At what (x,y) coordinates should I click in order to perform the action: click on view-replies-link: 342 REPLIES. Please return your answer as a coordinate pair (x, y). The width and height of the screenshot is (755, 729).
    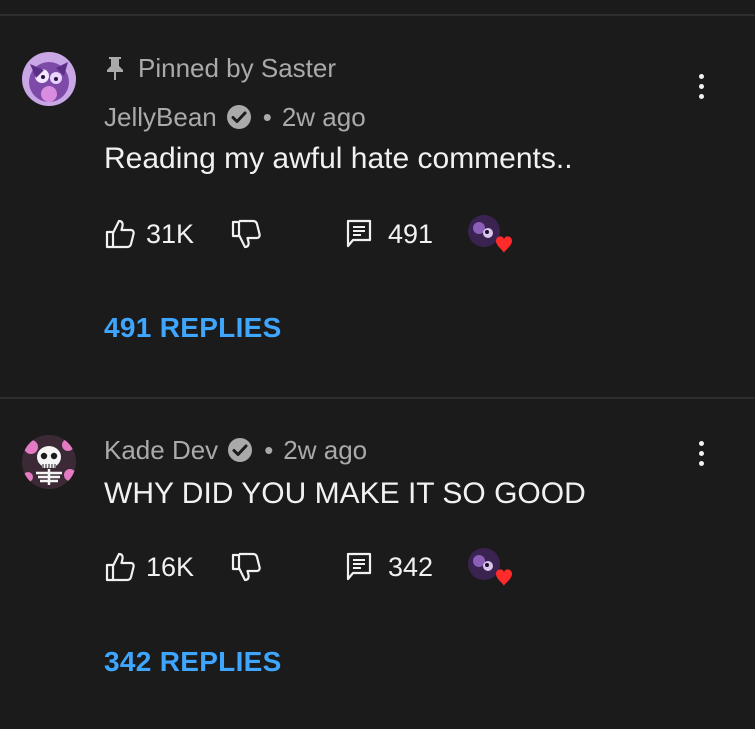
    Looking at the image, I should click on (193, 662).